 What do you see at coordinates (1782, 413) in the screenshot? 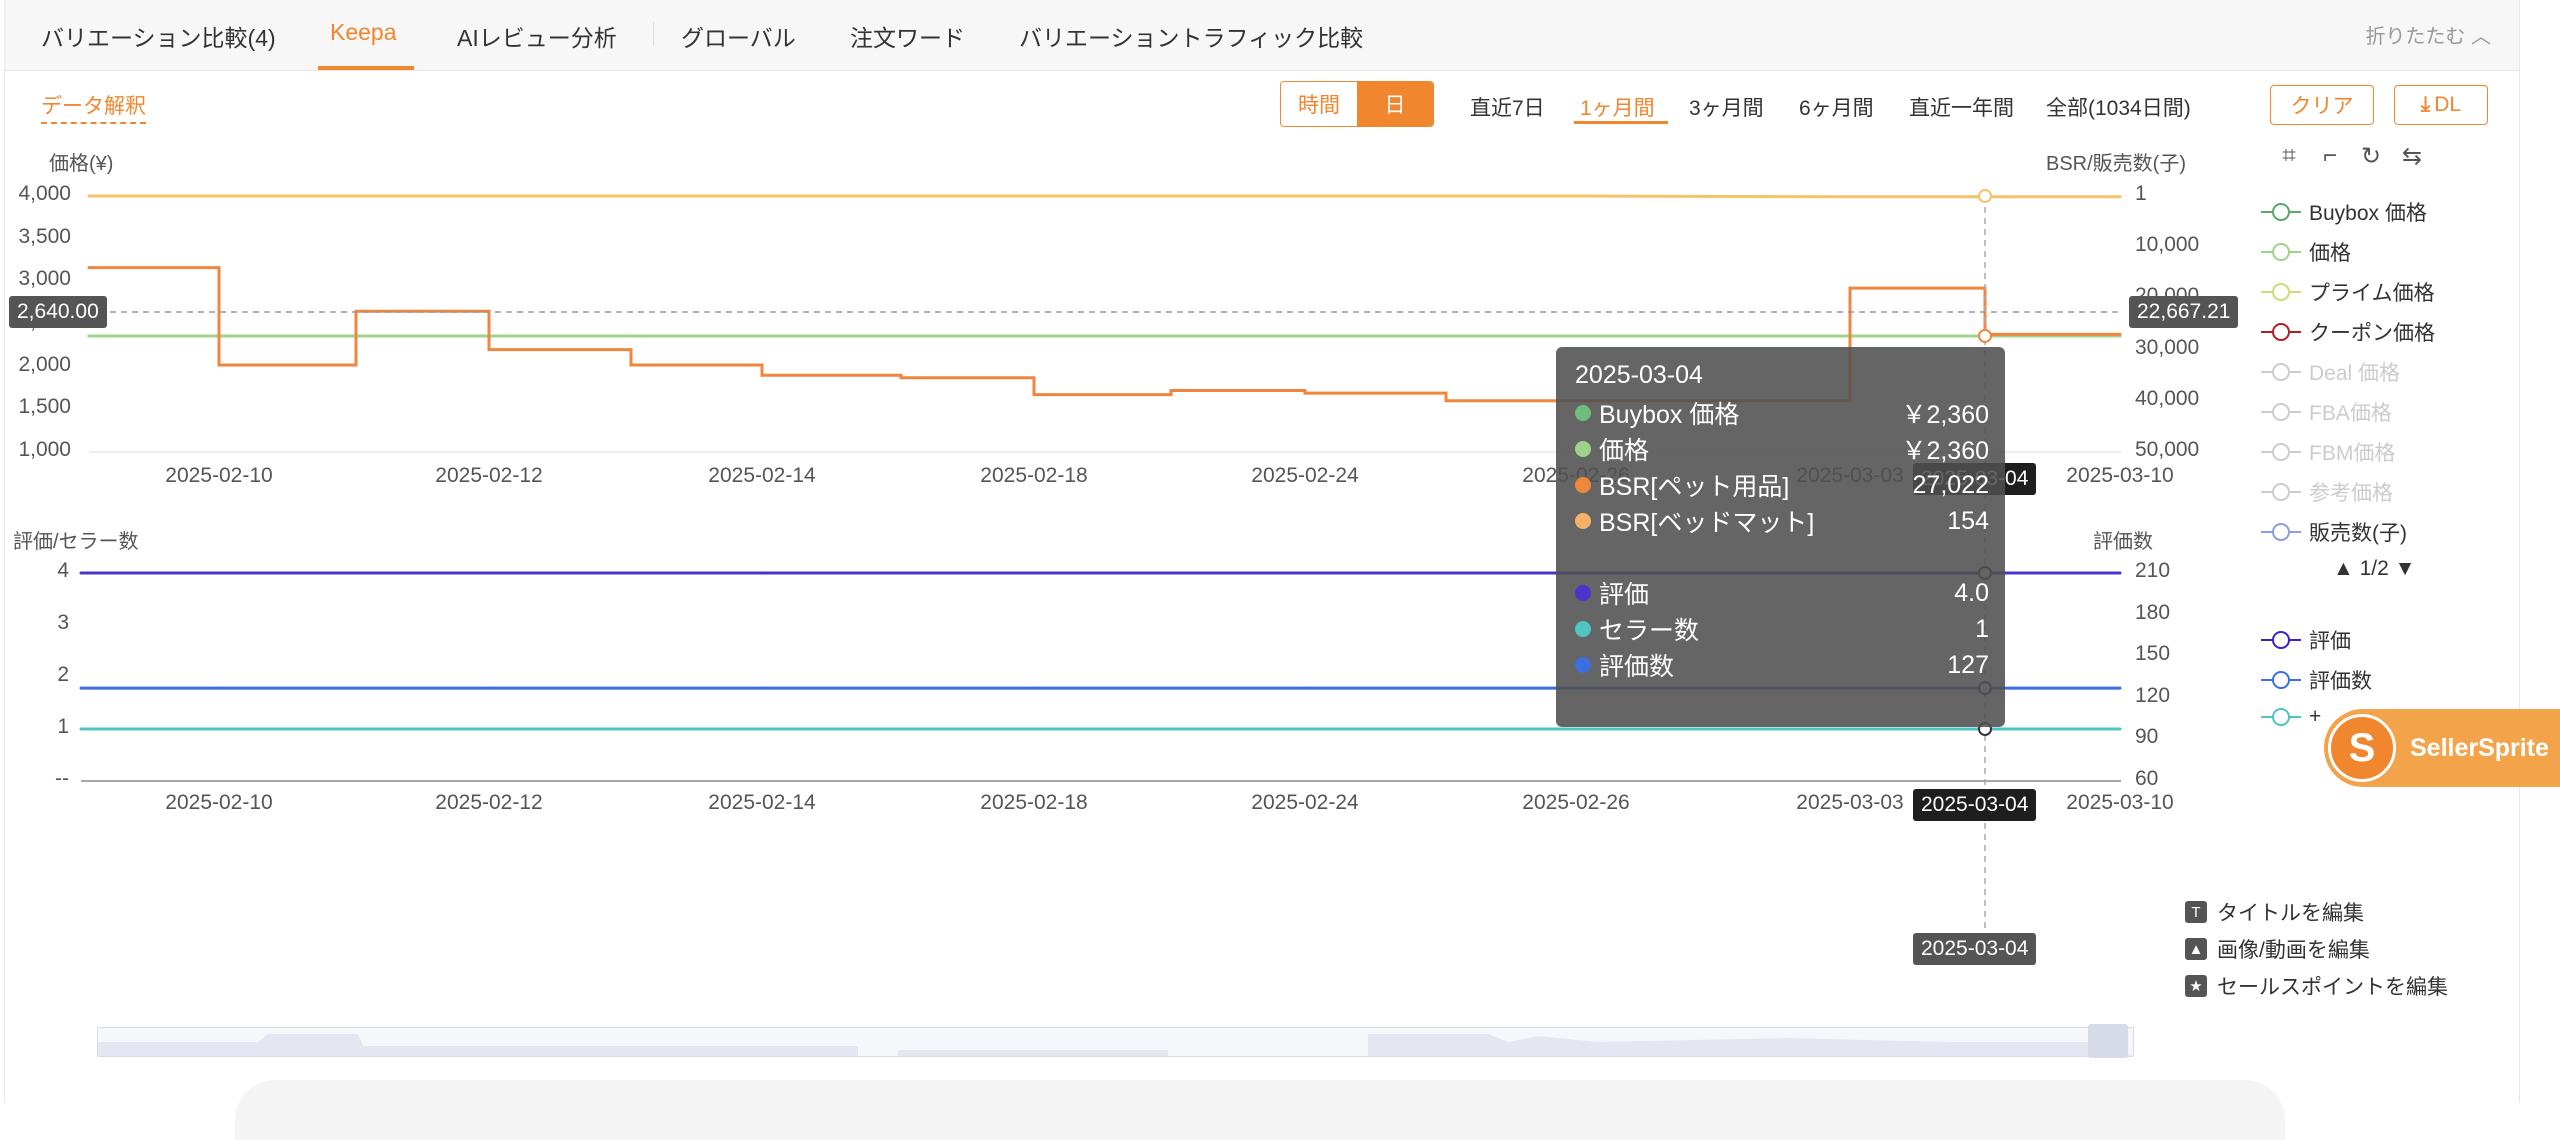
I see `tooltip-row: Buybox 価格 ￥2,360` at bounding box center [1782, 413].